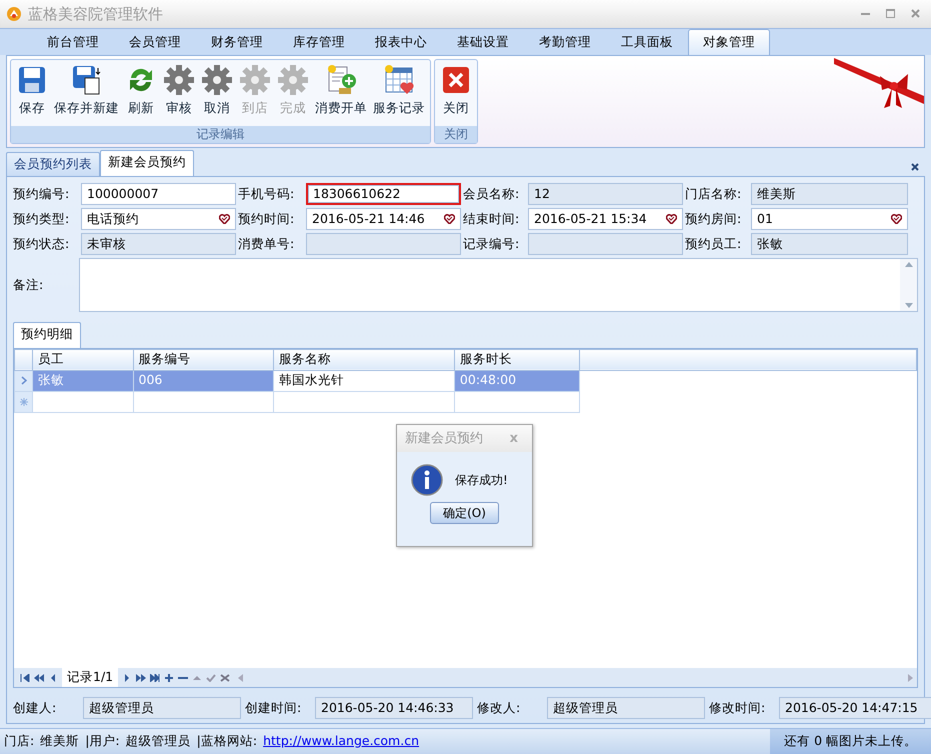  Describe the element at coordinates (83, 381) in the screenshot. I see `table-cell: 张敏` at that location.